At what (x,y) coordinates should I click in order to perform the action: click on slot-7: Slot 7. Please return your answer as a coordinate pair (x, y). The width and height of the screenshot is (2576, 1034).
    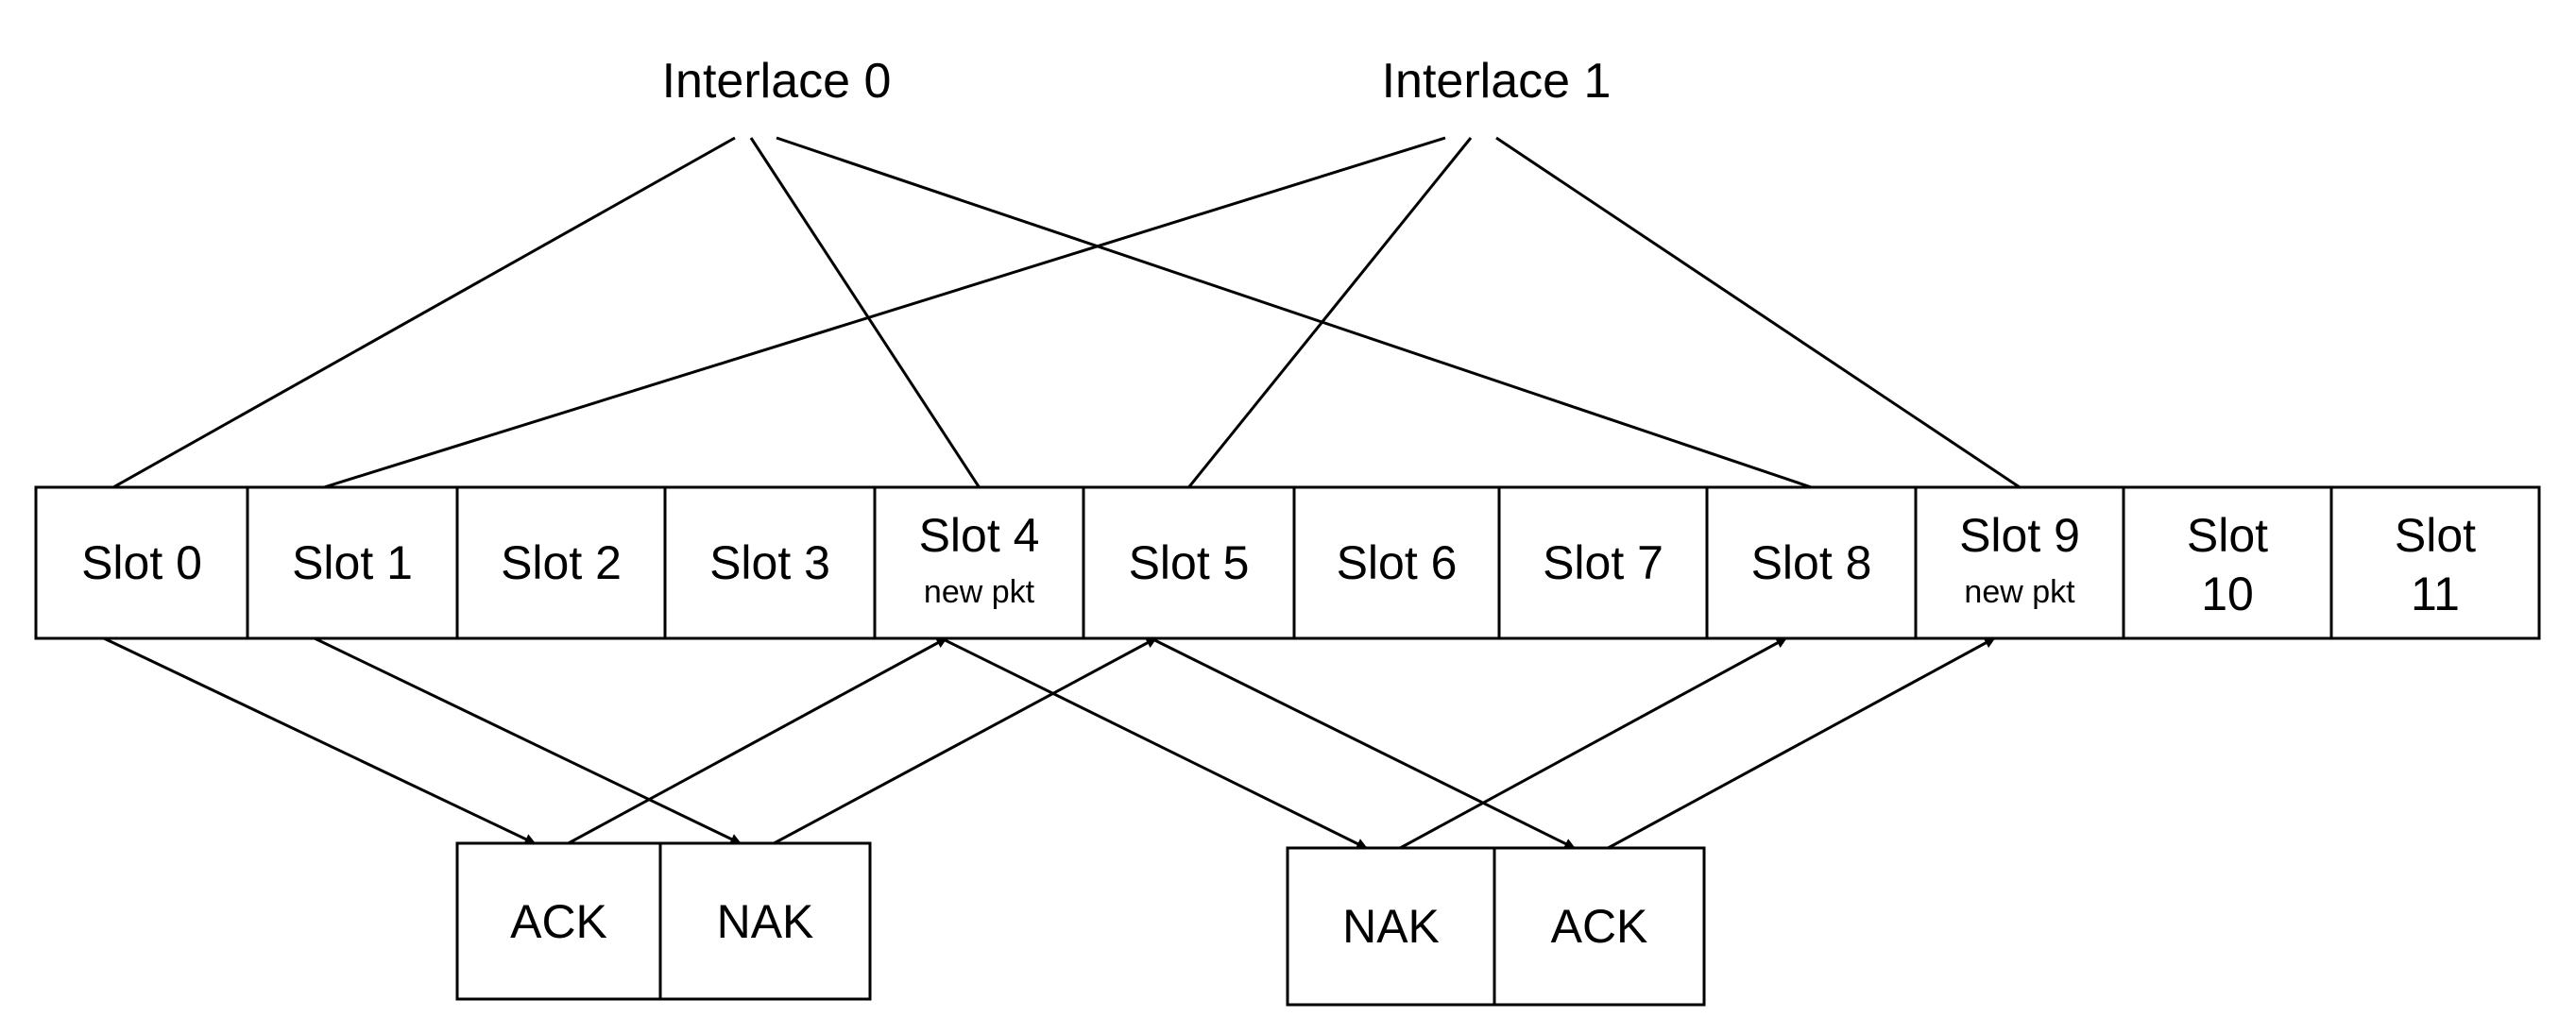
    Looking at the image, I should click on (1603, 562).